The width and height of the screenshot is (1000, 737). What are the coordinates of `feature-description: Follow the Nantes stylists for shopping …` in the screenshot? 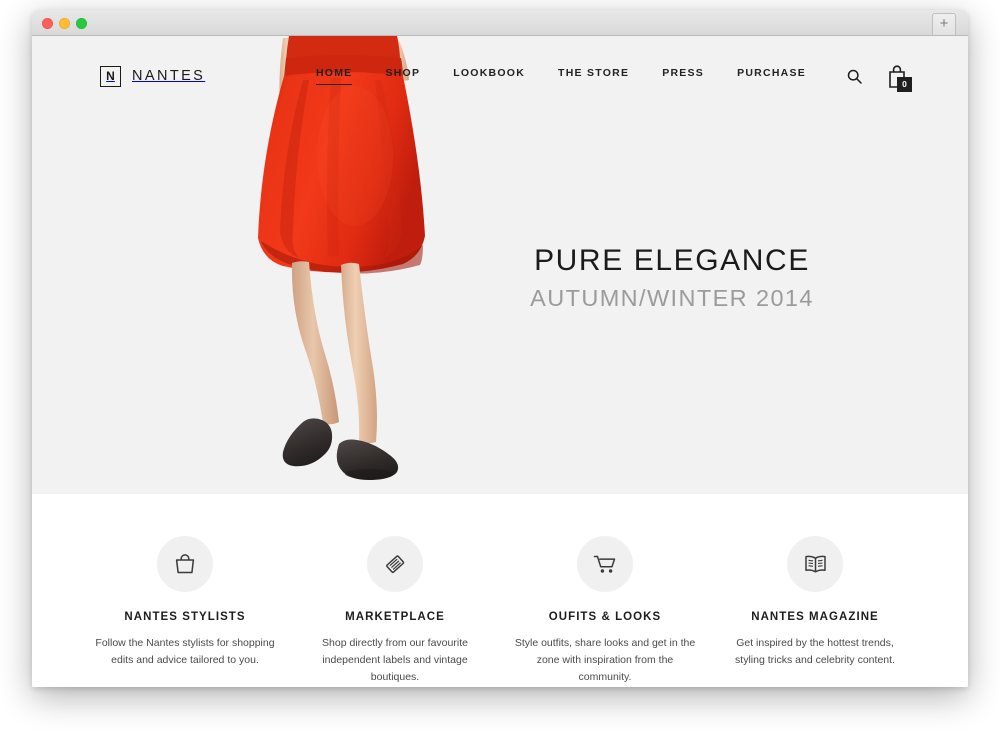 It's located at (185, 651).